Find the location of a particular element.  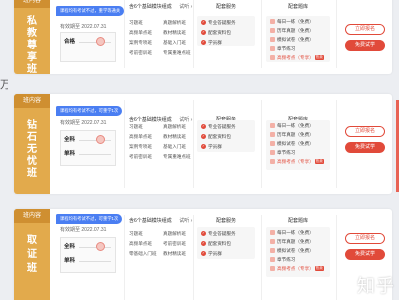

service-item: ✓ 学员群 is located at coordinates (211, 147).